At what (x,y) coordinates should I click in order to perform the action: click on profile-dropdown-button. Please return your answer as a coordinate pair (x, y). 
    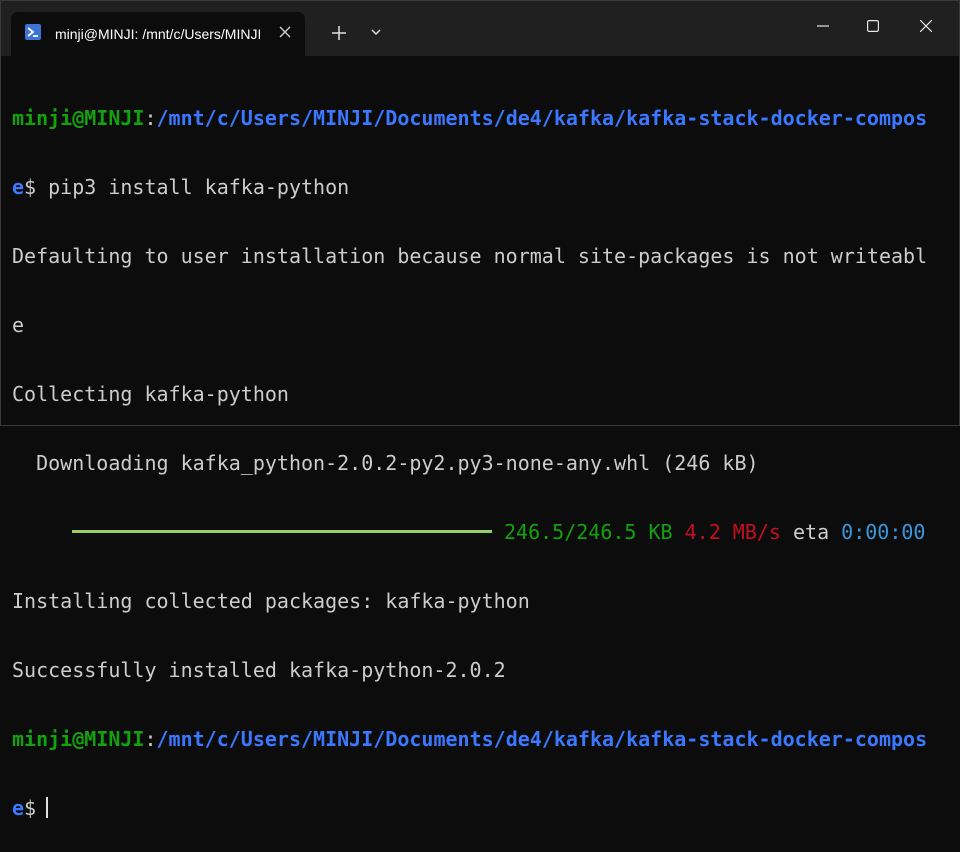
    Looking at the image, I should click on (376, 33).